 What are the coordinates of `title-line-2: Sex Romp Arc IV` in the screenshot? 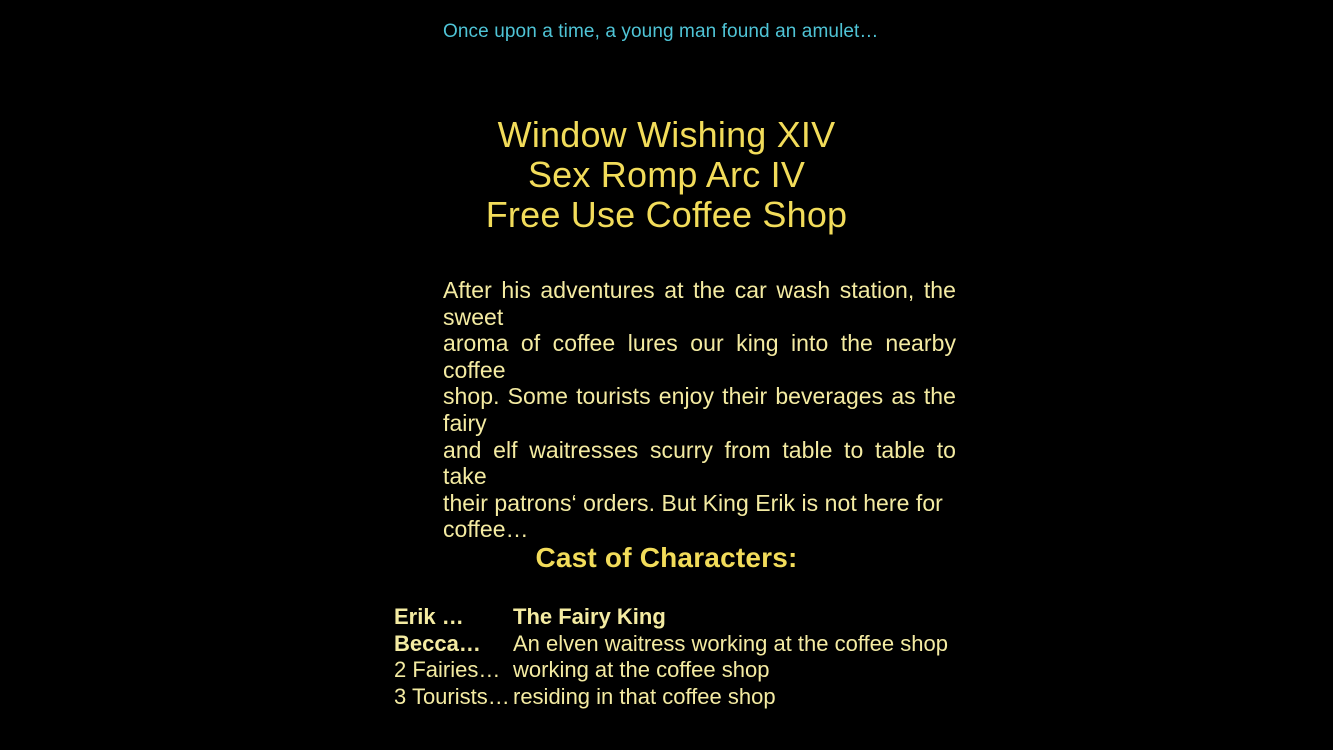 It's located at (666, 174).